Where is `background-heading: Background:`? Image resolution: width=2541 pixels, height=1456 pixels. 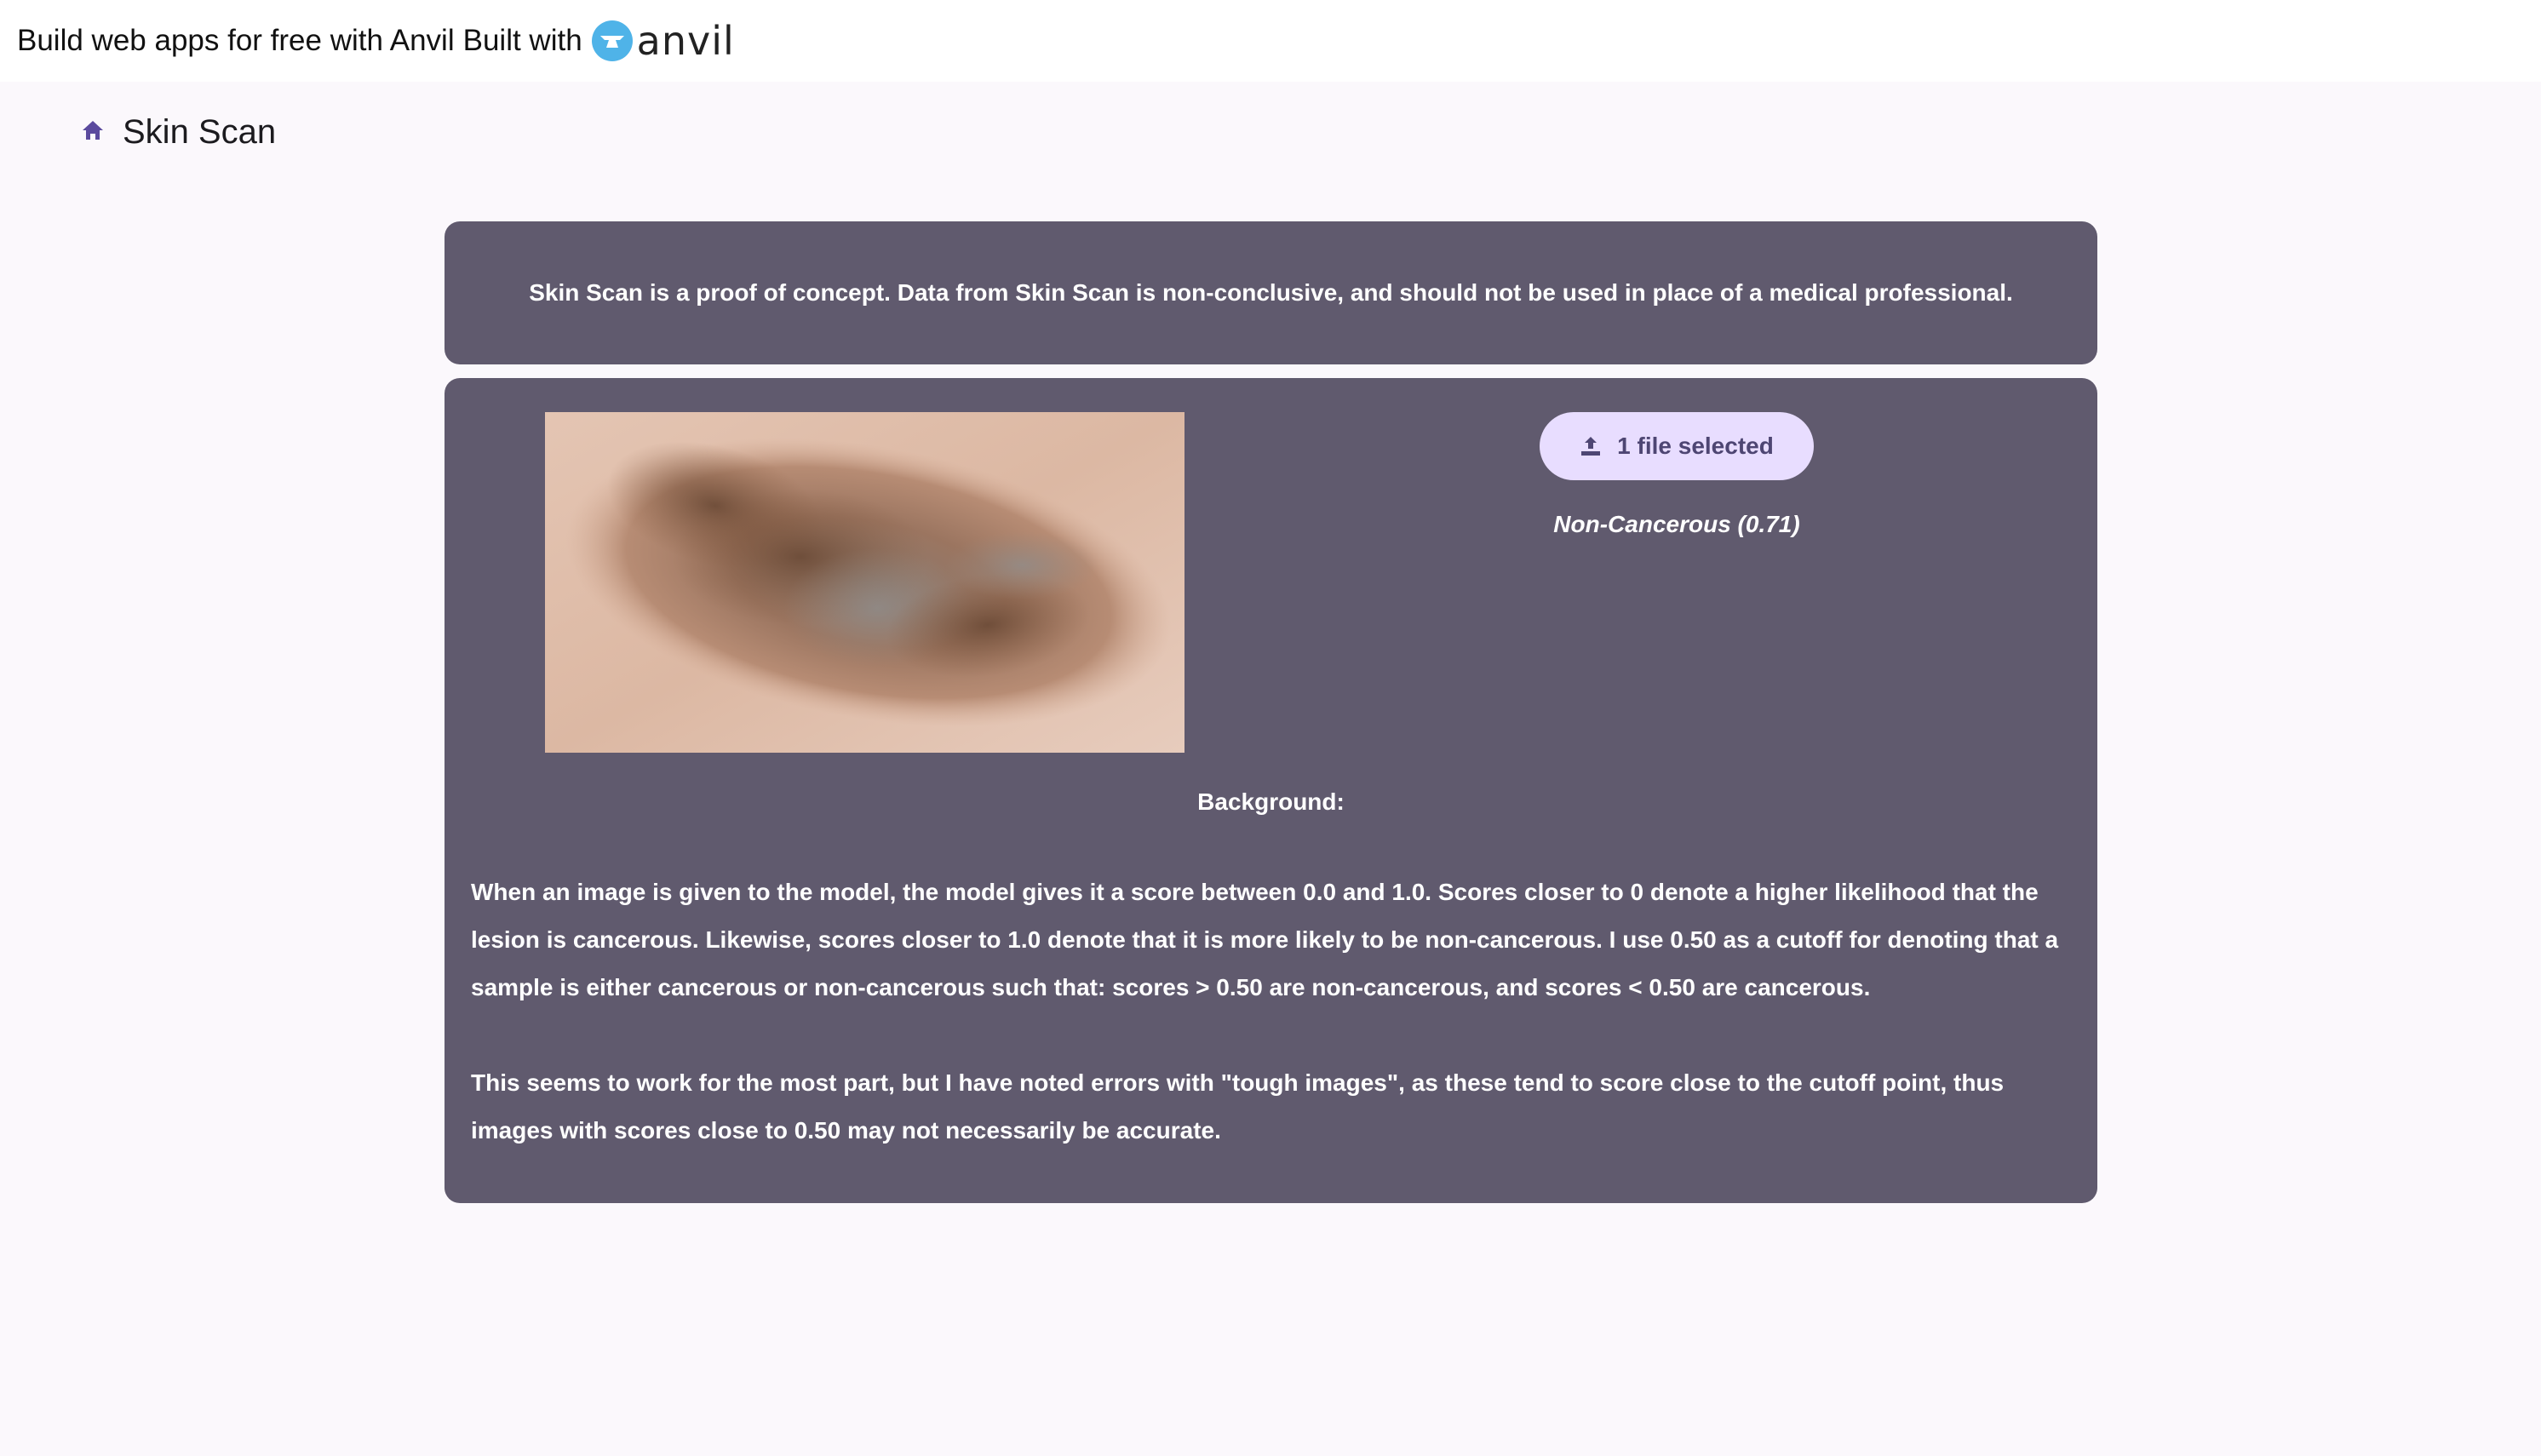
background-heading: Background: is located at coordinates (1271, 802).